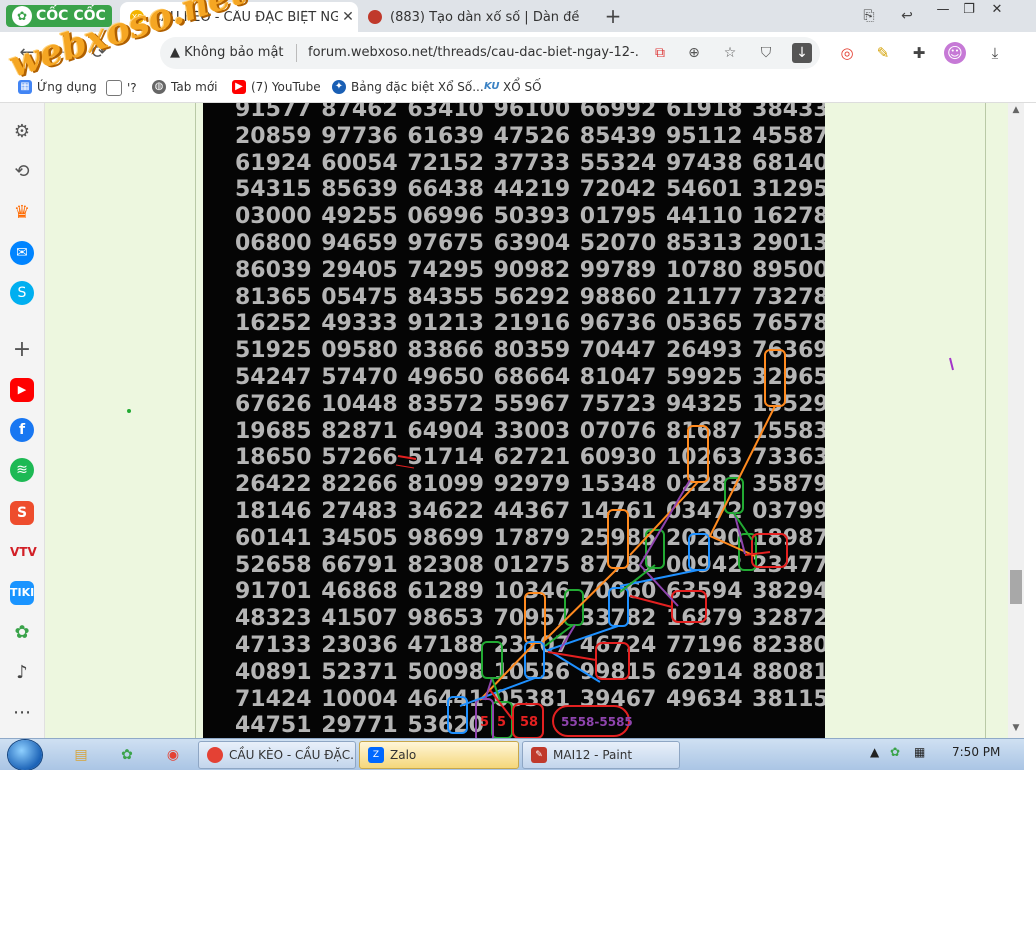  I want to click on extensions-icon: ✚, so click(919, 53).